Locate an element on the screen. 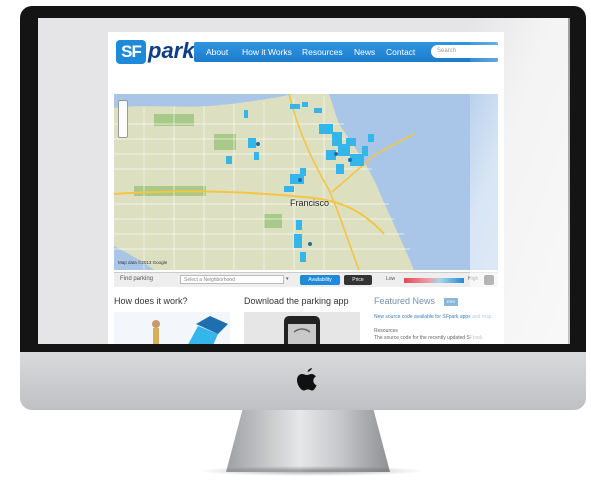  how-it-works-heading: How does it work? is located at coordinates (151, 301).